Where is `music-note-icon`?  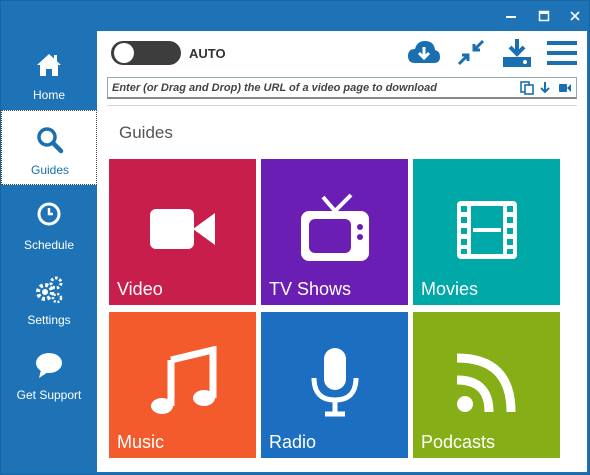 music-note-icon is located at coordinates (184, 380).